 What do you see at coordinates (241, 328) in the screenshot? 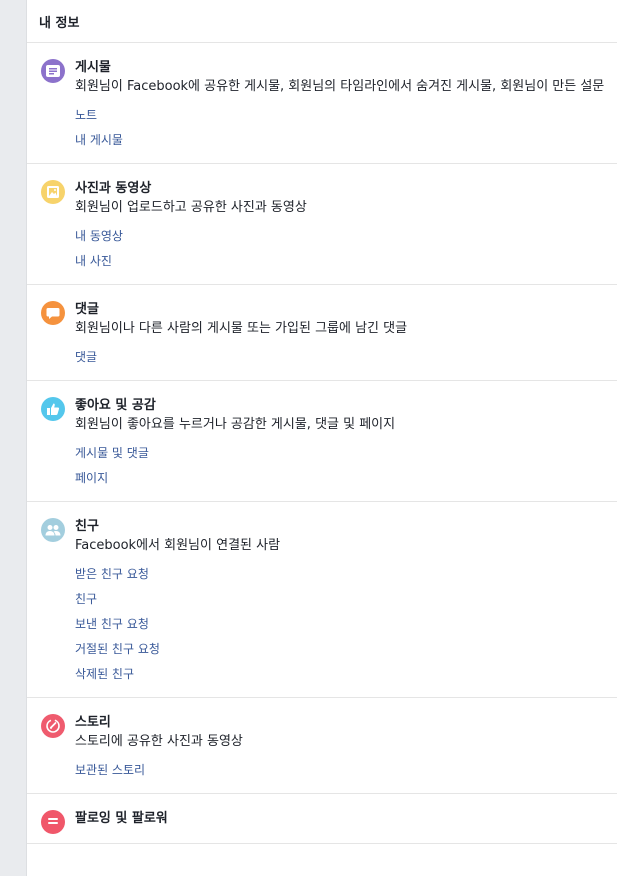
I see `section-description: 회원님이나 다른 사람의 게시물 또는 가입된 그룹에 남긴 댓글` at bounding box center [241, 328].